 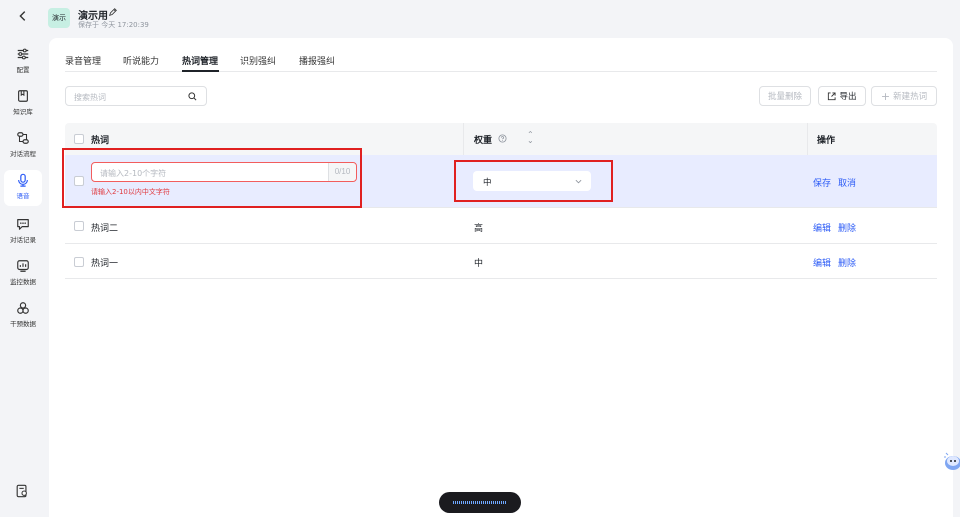 I want to click on waveform-icon, so click(x=480, y=502).